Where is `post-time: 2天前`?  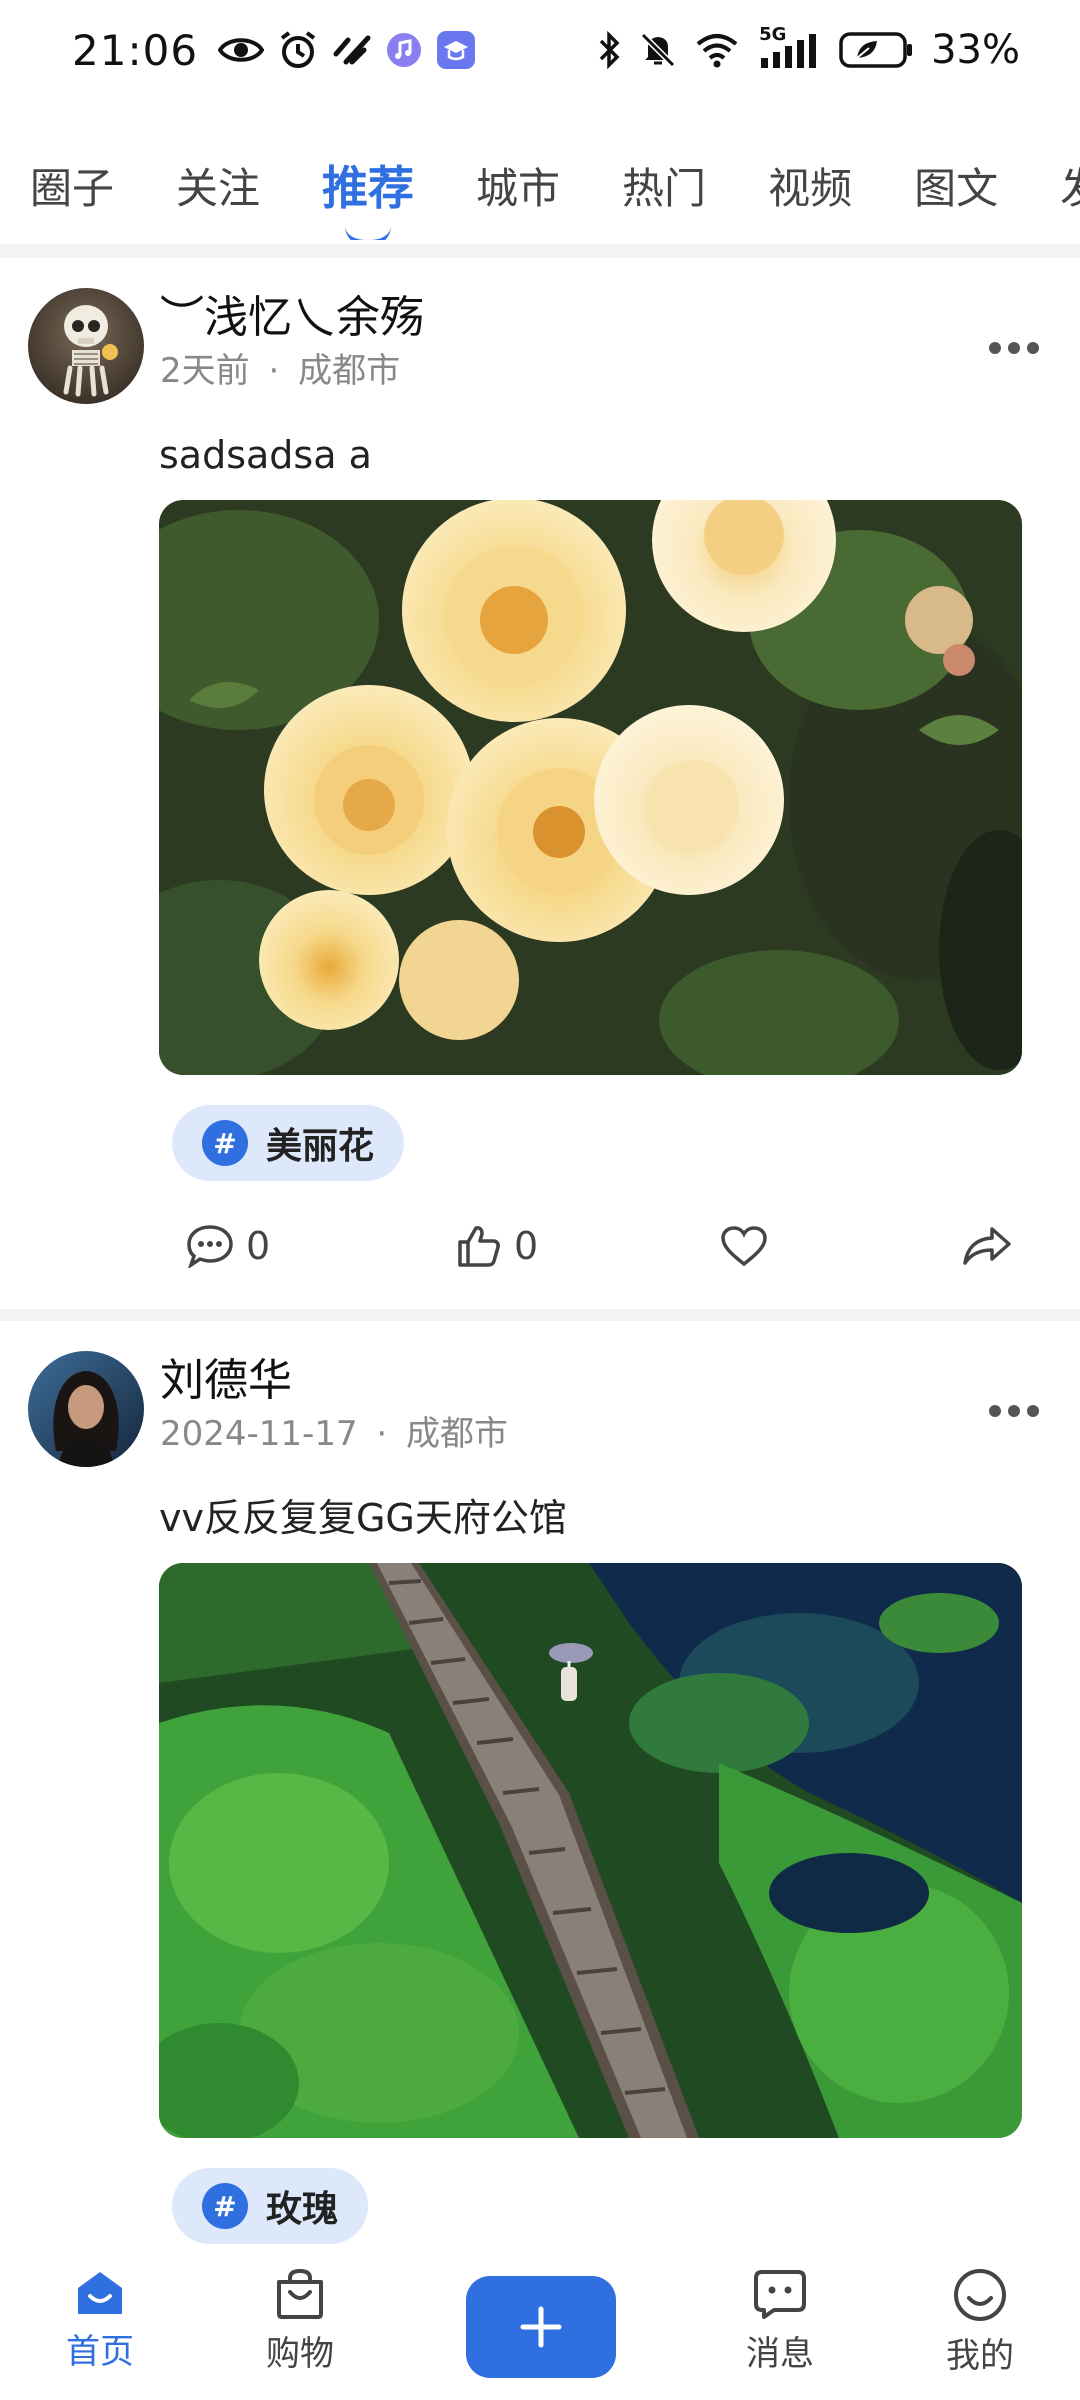 post-time: 2天前 is located at coordinates (205, 371).